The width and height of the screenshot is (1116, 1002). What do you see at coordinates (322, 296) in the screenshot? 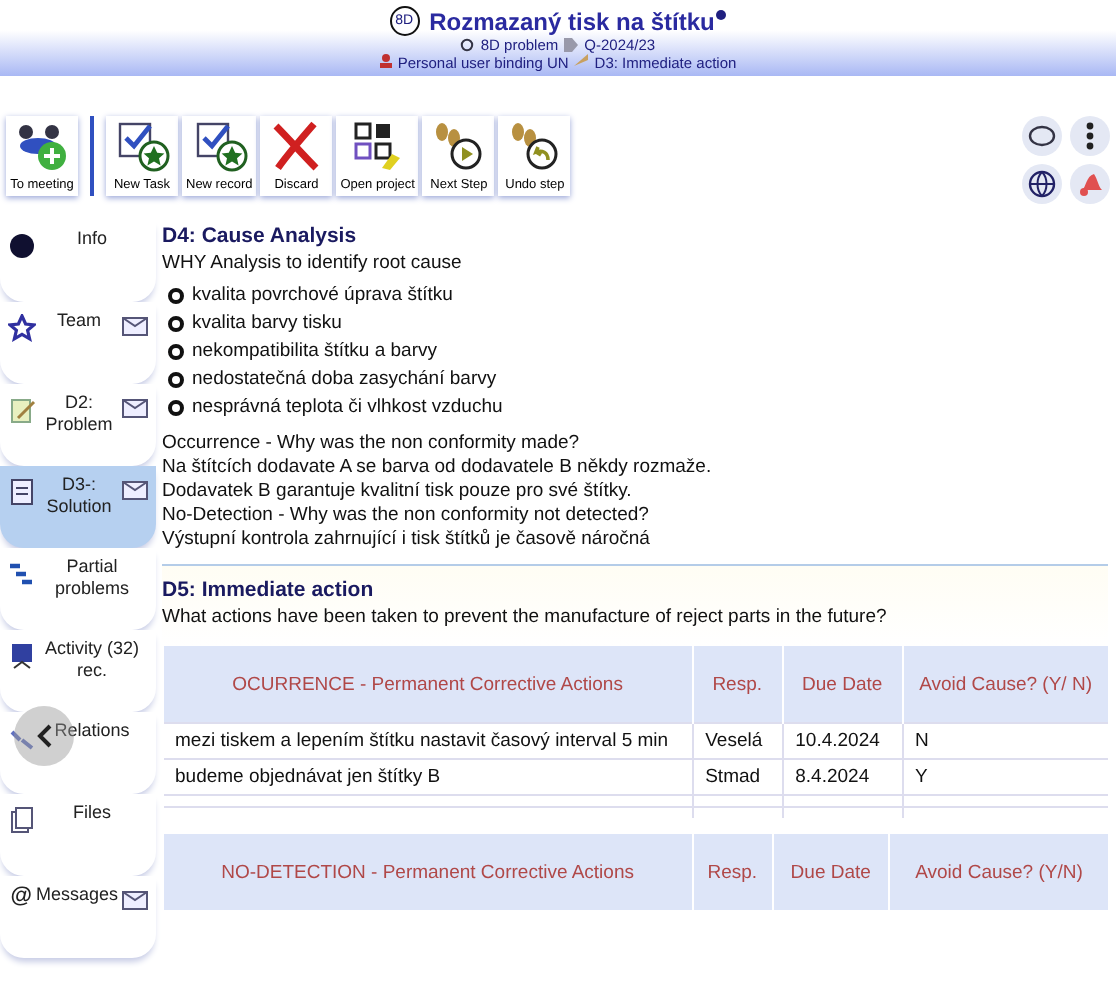
I see `cause-item: kvalita povrchové úprava štítku` at bounding box center [322, 296].